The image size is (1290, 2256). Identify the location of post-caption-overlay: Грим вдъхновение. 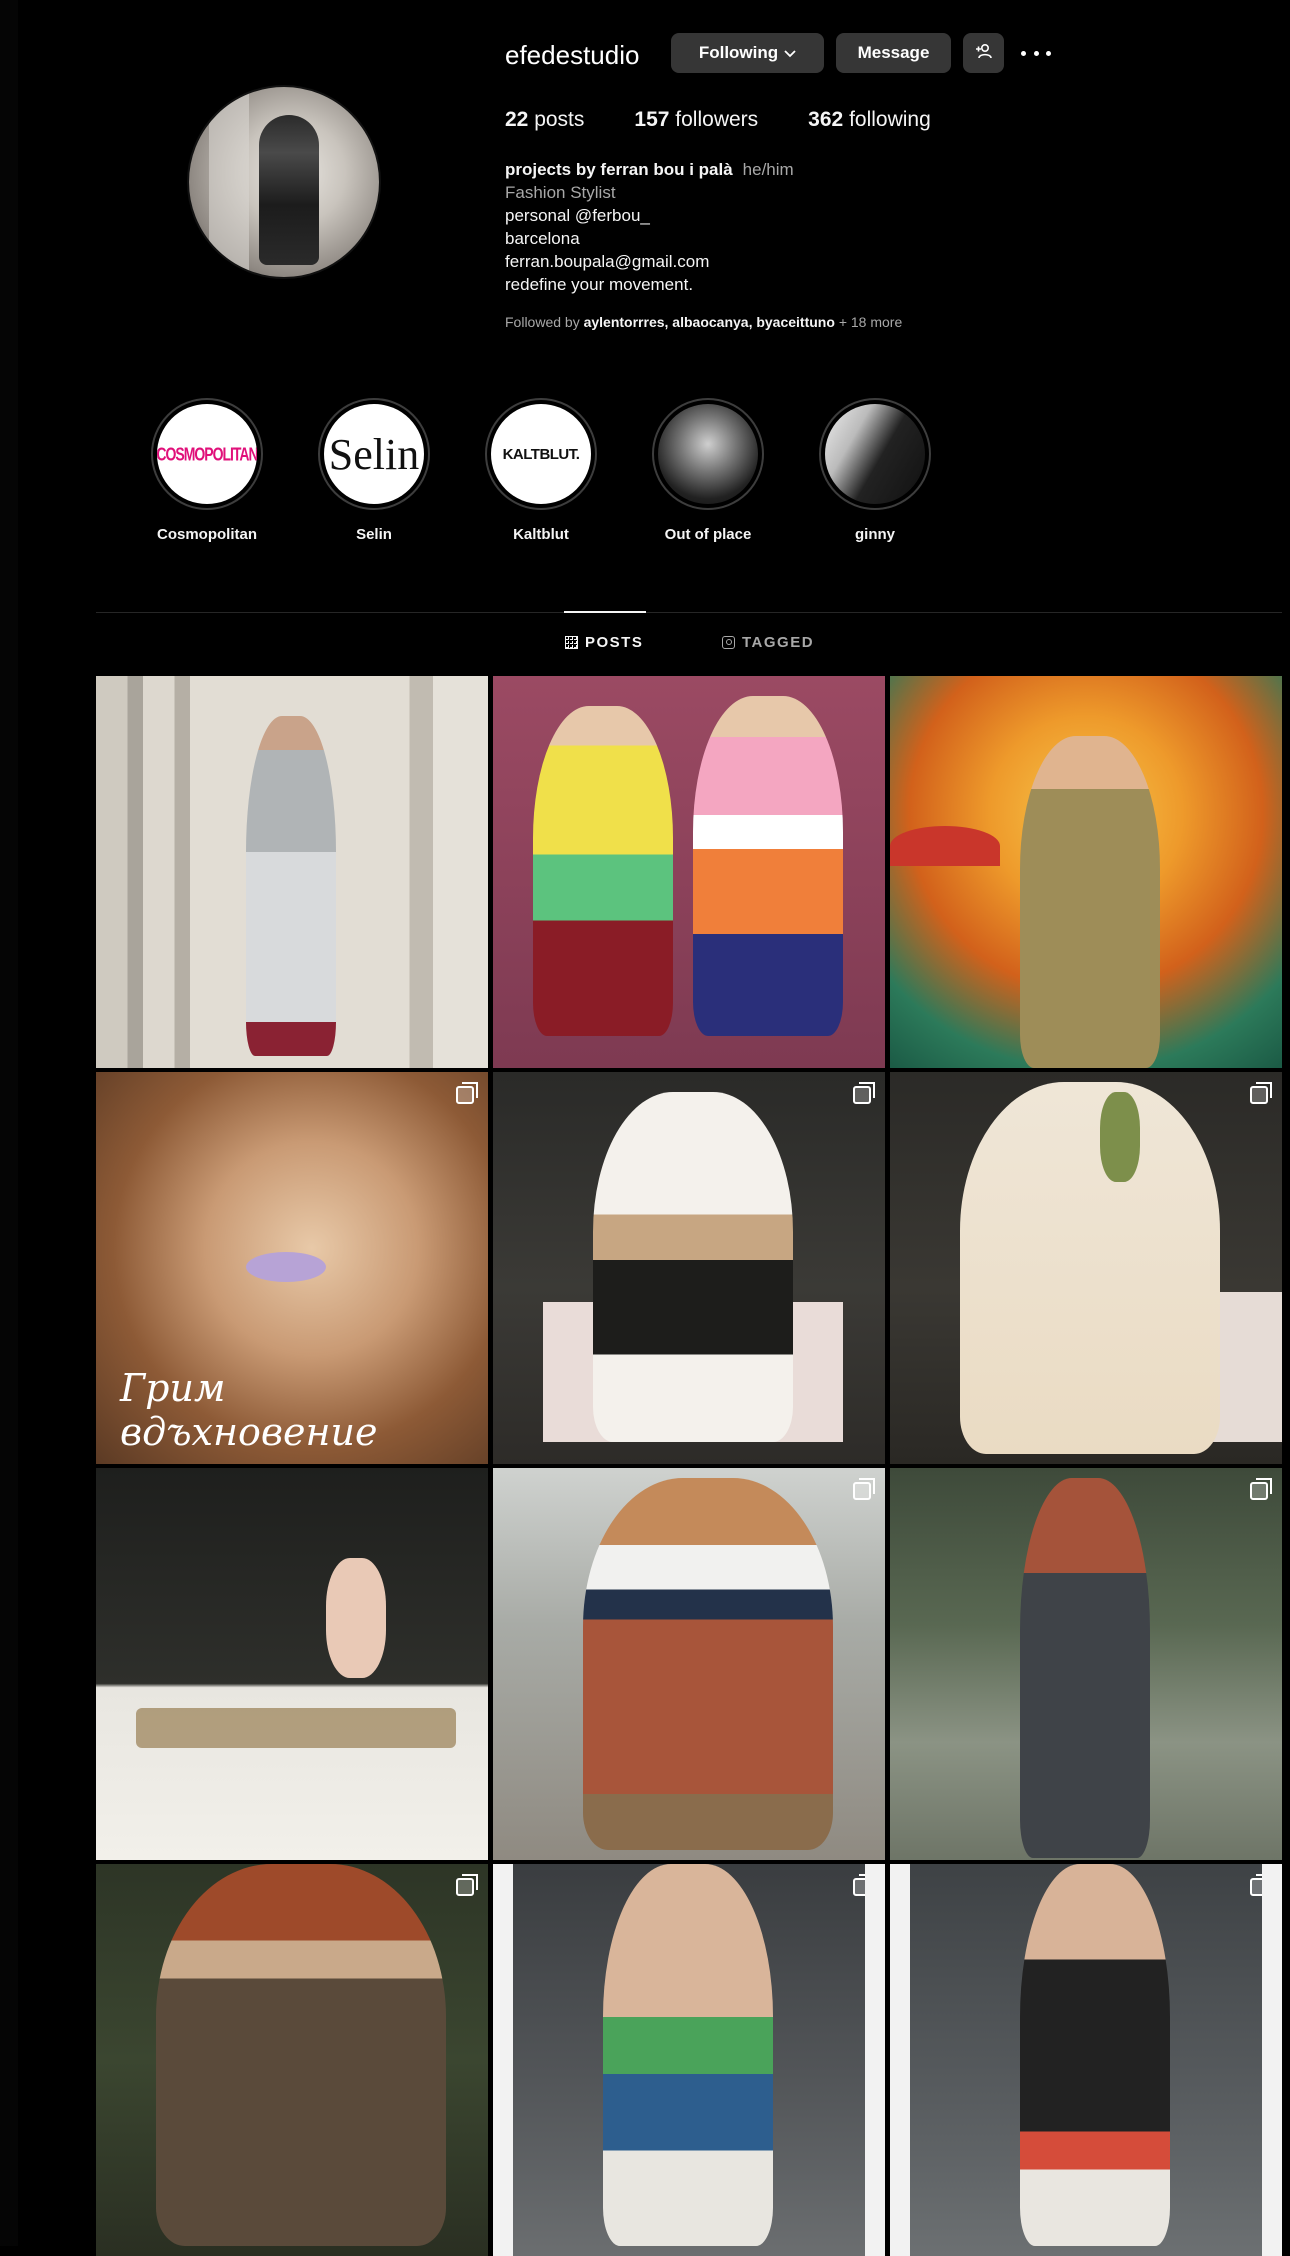
(249, 1410).